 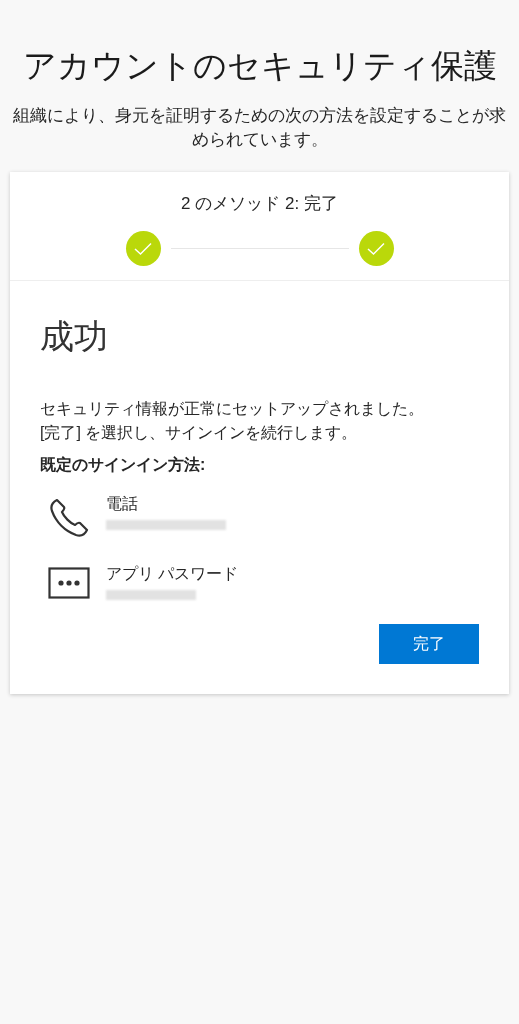 What do you see at coordinates (232, 409) in the screenshot?
I see `success-message: セキュリティ情報が正常にセットアップされました。` at bounding box center [232, 409].